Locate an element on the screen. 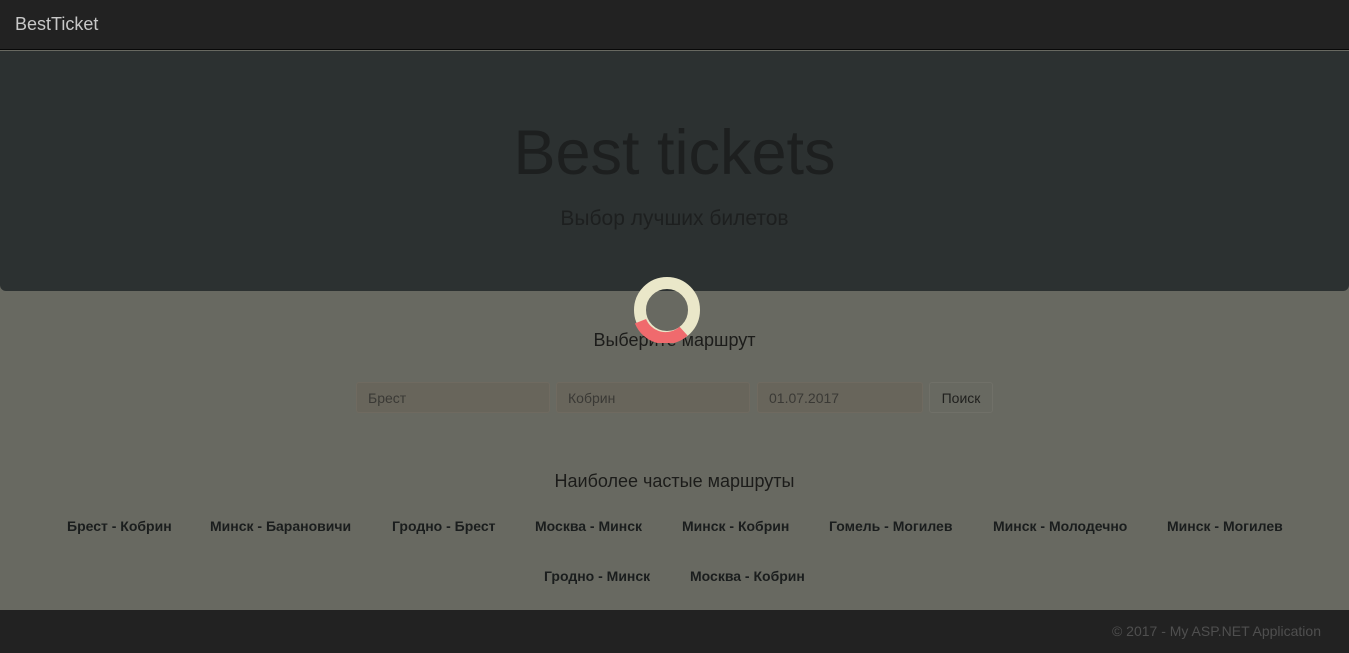 This screenshot has width=1349, height=653. loading-spinner-icon is located at coordinates (667, 310).